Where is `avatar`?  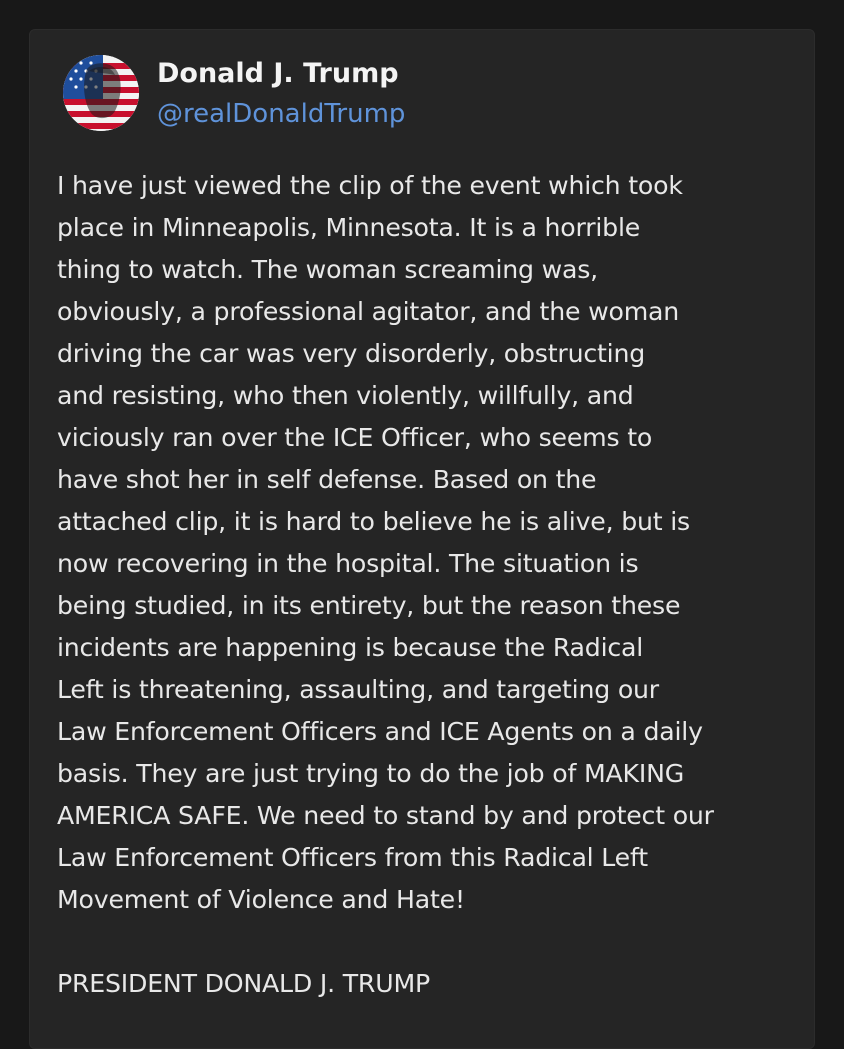 avatar is located at coordinates (101, 93).